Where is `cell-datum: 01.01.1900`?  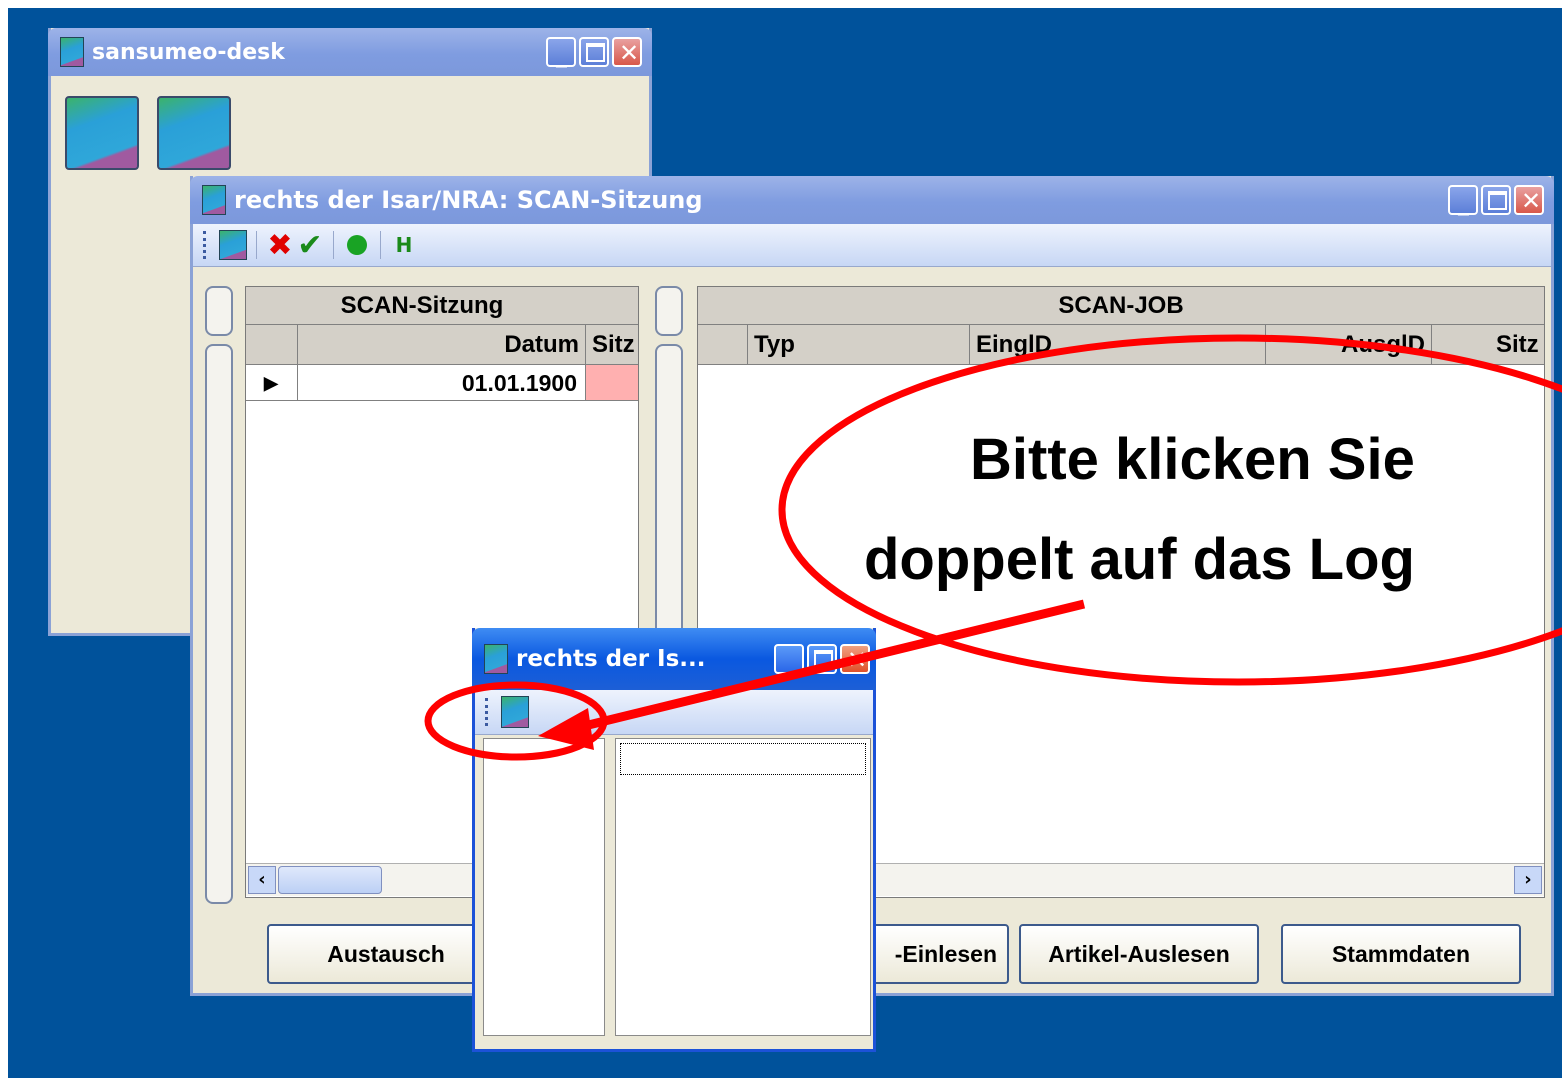 cell-datum: 01.01.1900 is located at coordinates (442, 383).